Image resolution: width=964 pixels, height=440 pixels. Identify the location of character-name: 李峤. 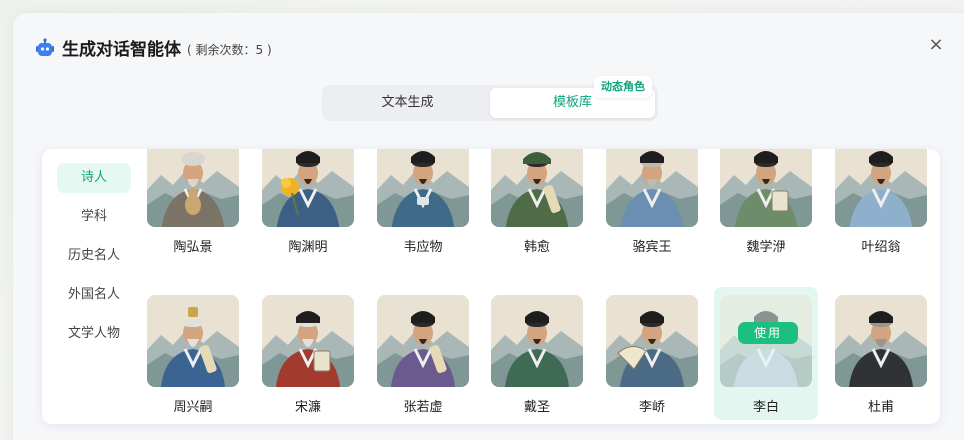
(651, 407).